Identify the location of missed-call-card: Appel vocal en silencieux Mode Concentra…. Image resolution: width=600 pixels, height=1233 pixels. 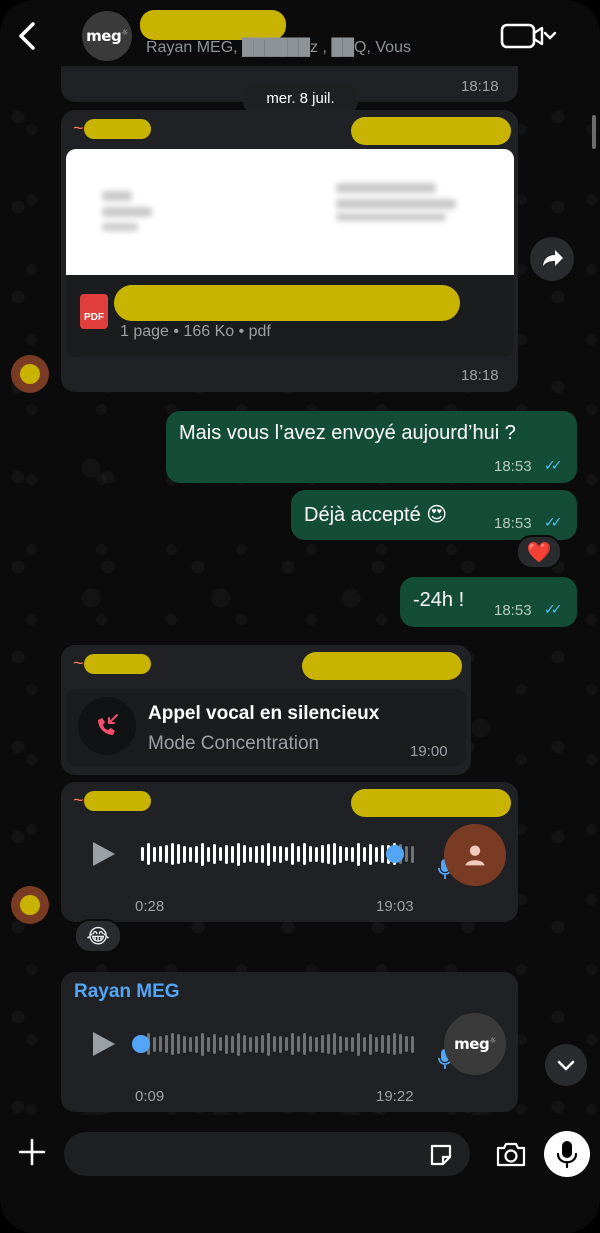
(266, 727).